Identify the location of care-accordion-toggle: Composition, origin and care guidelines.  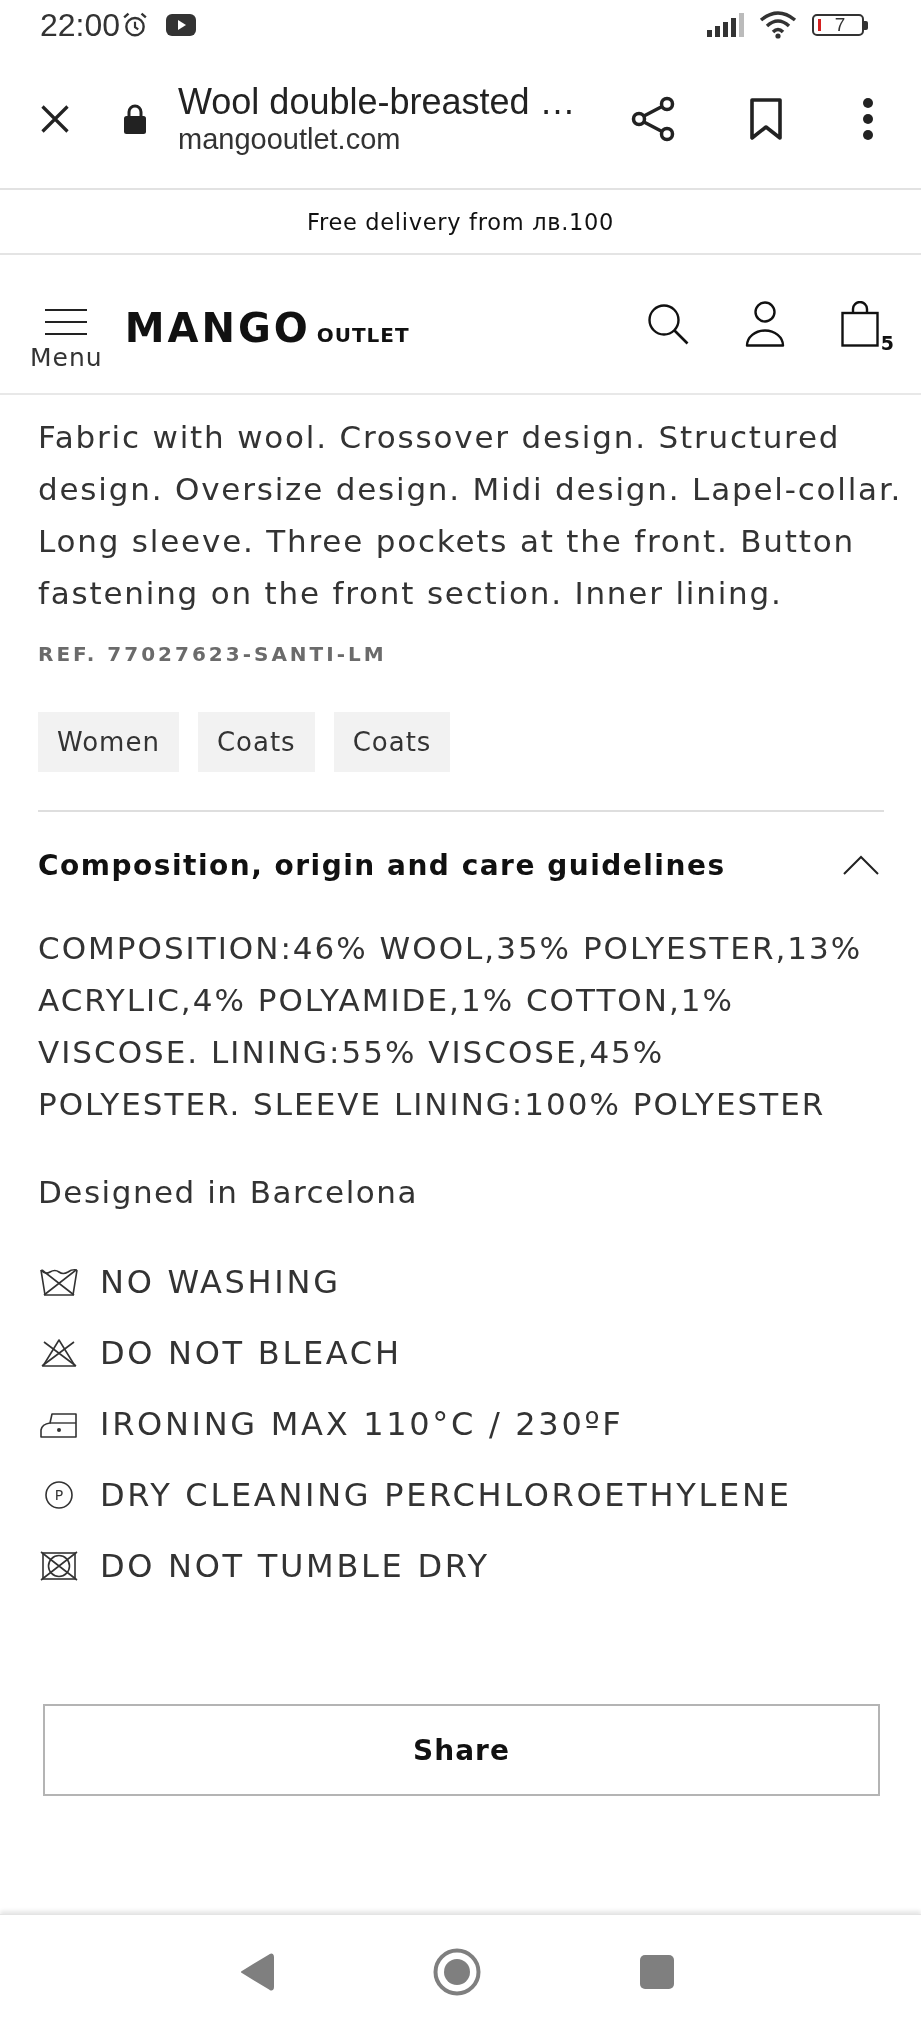
(461, 865).